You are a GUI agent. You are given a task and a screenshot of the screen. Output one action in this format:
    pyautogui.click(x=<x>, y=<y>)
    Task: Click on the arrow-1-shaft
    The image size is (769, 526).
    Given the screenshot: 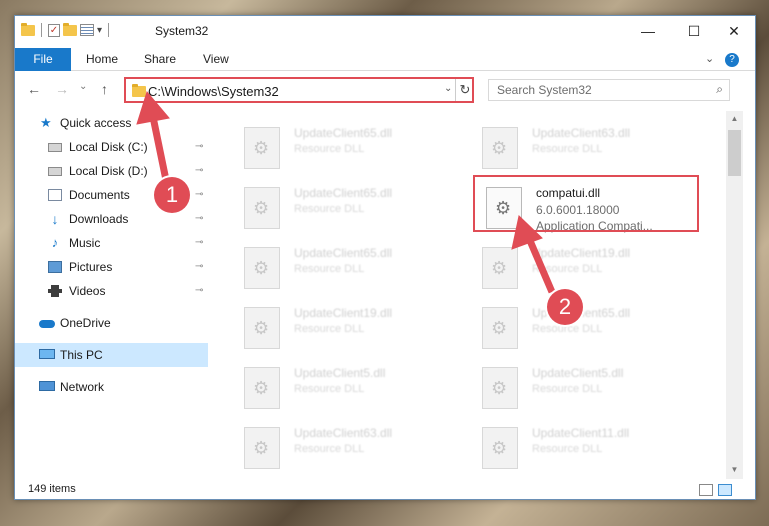 What is the action you would take?
    pyautogui.click(x=159, y=146)
    